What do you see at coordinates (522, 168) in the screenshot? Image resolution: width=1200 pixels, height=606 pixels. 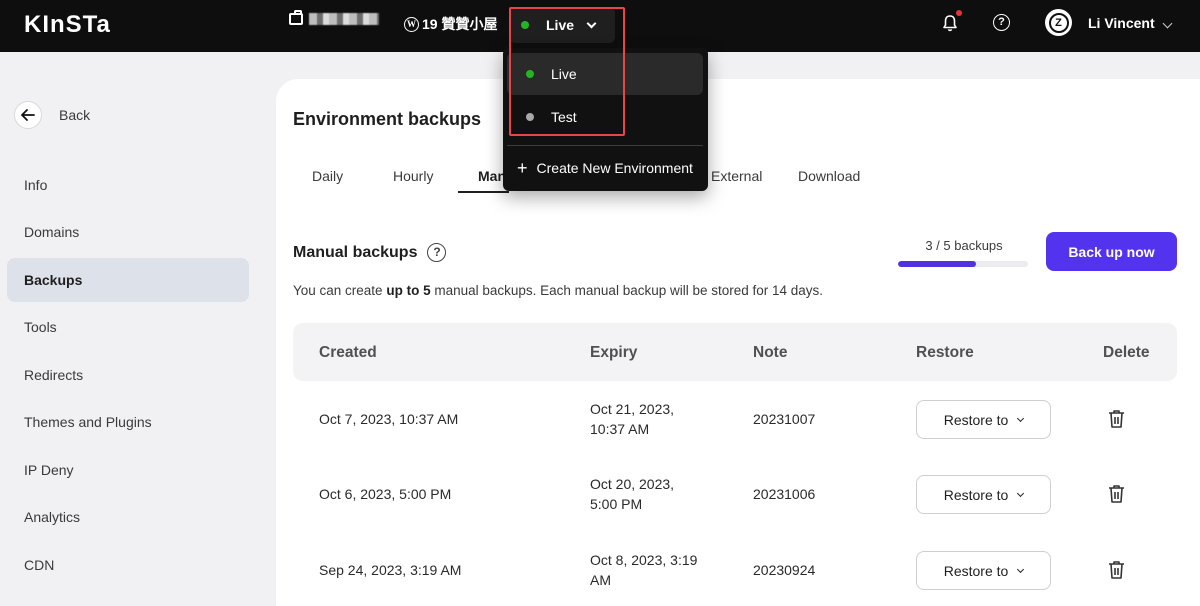 I see `plus-icon: +` at bounding box center [522, 168].